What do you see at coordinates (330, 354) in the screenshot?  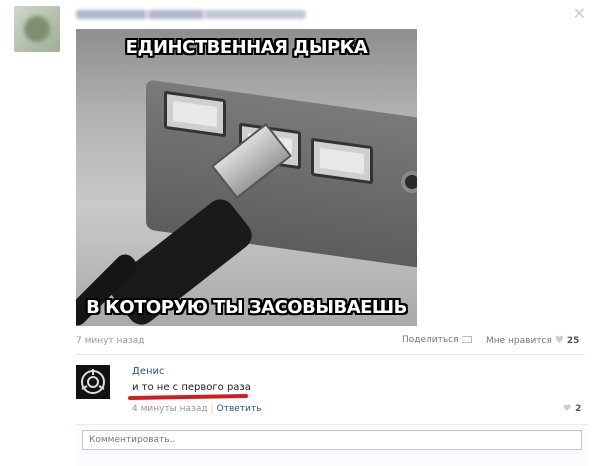 I see `divider` at bounding box center [330, 354].